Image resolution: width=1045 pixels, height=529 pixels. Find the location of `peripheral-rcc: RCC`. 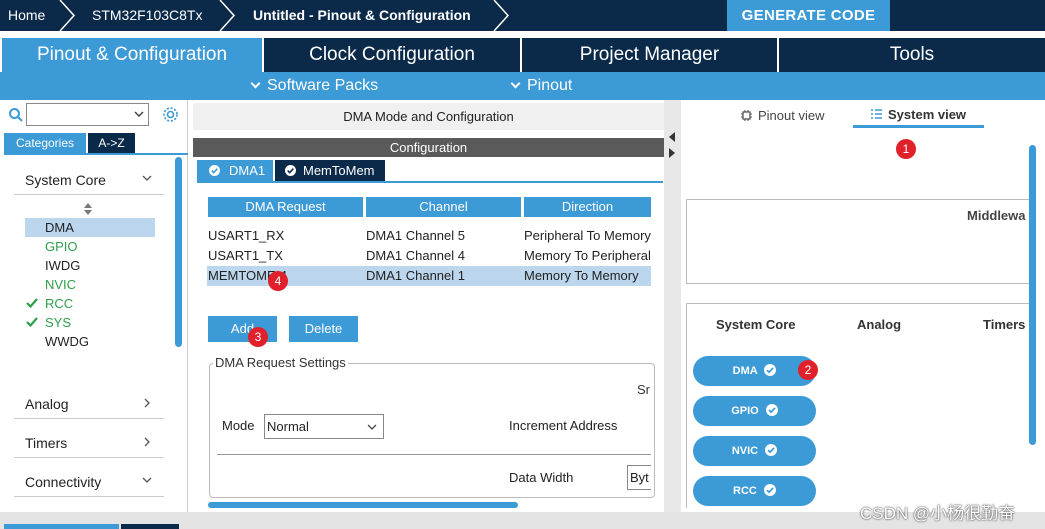

peripheral-rcc: RCC is located at coordinates (90, 303).